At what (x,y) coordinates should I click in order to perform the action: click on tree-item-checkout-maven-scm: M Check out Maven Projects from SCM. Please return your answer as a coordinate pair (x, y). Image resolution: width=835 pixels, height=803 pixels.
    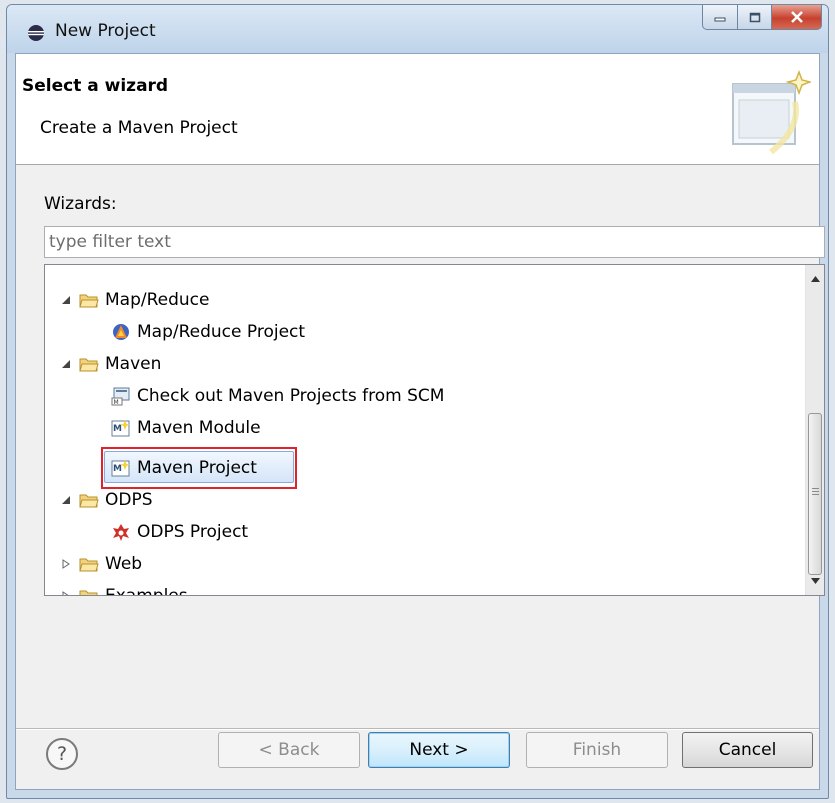
    Looking at the image, I should click on (277, 396).